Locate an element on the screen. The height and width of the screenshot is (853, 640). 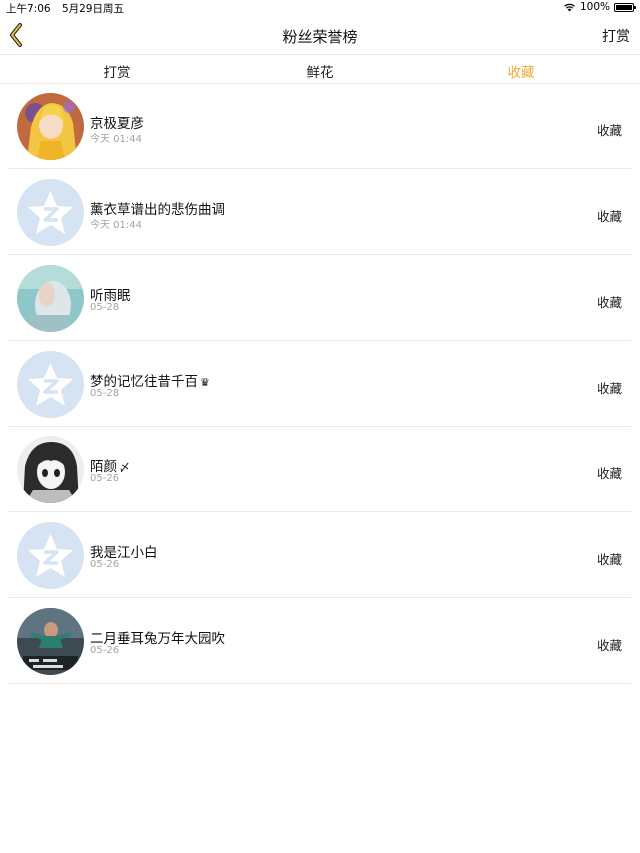
tab-favorites: 收藏 is located at coordinates (521, 71).